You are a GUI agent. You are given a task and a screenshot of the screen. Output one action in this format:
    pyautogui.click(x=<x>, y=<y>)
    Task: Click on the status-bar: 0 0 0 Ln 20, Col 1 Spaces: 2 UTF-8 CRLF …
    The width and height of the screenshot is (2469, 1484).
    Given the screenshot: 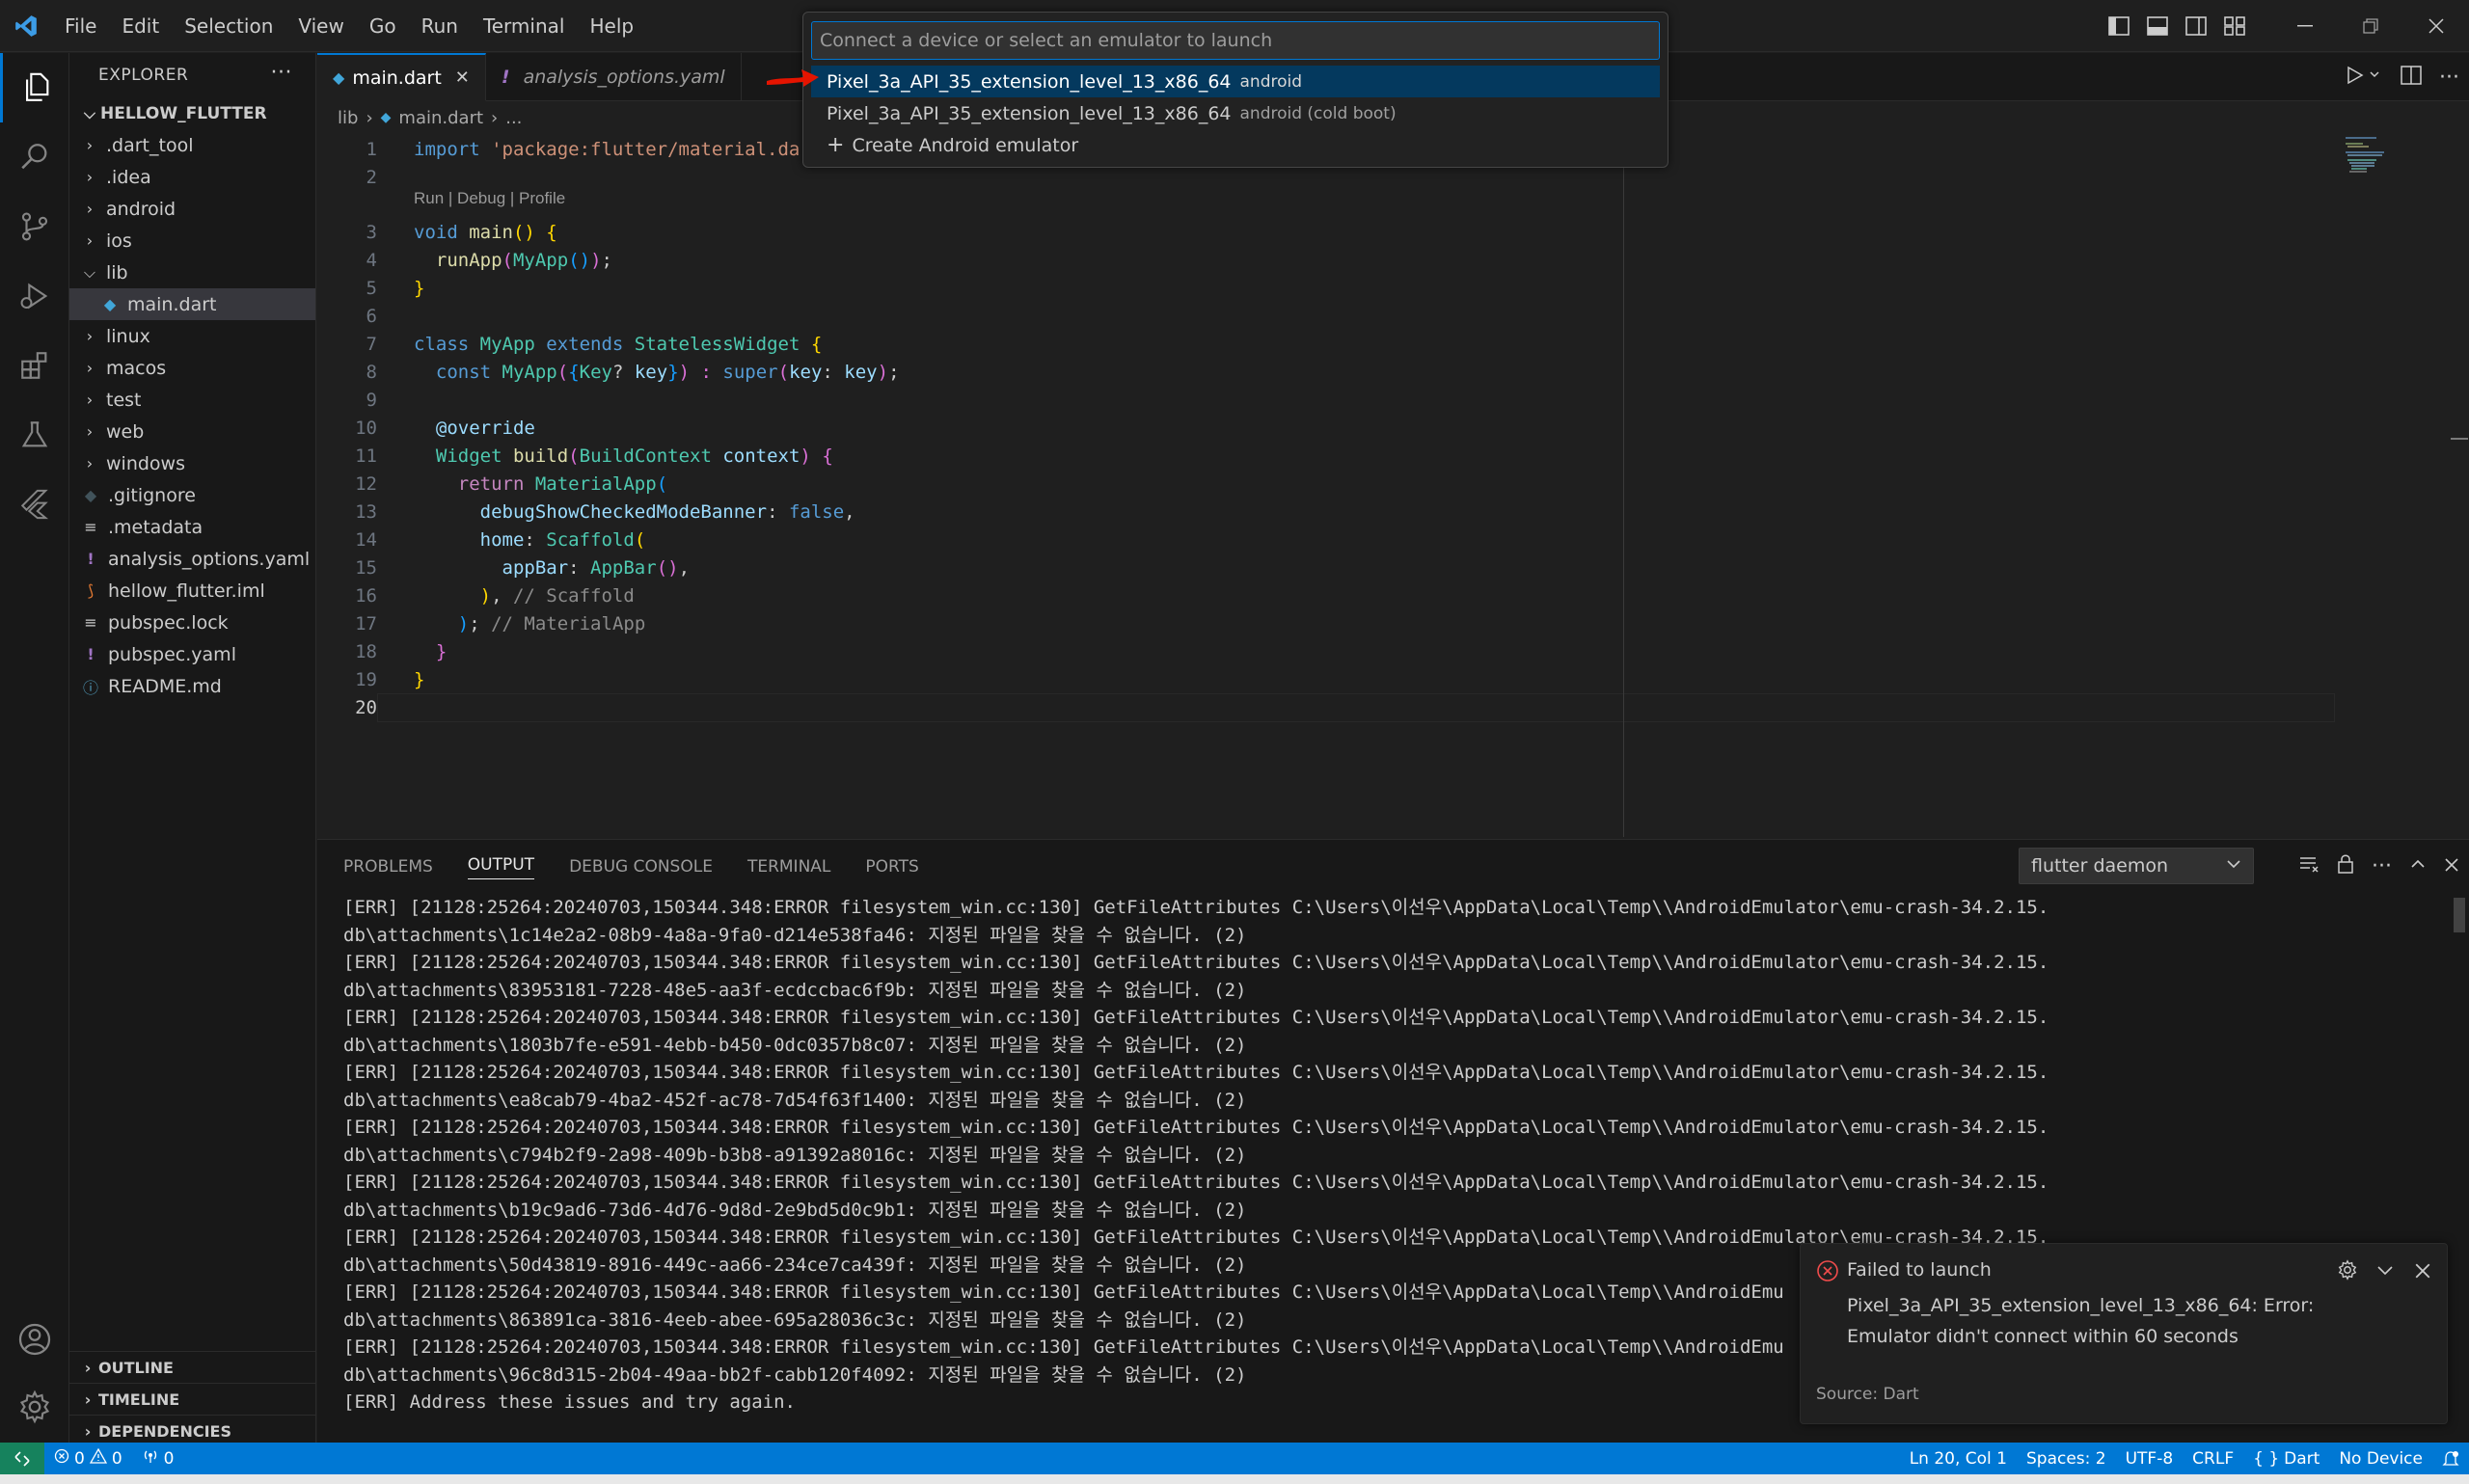 What is the action you would take?
    pyautogui.click(x=1234, y=1458)
    